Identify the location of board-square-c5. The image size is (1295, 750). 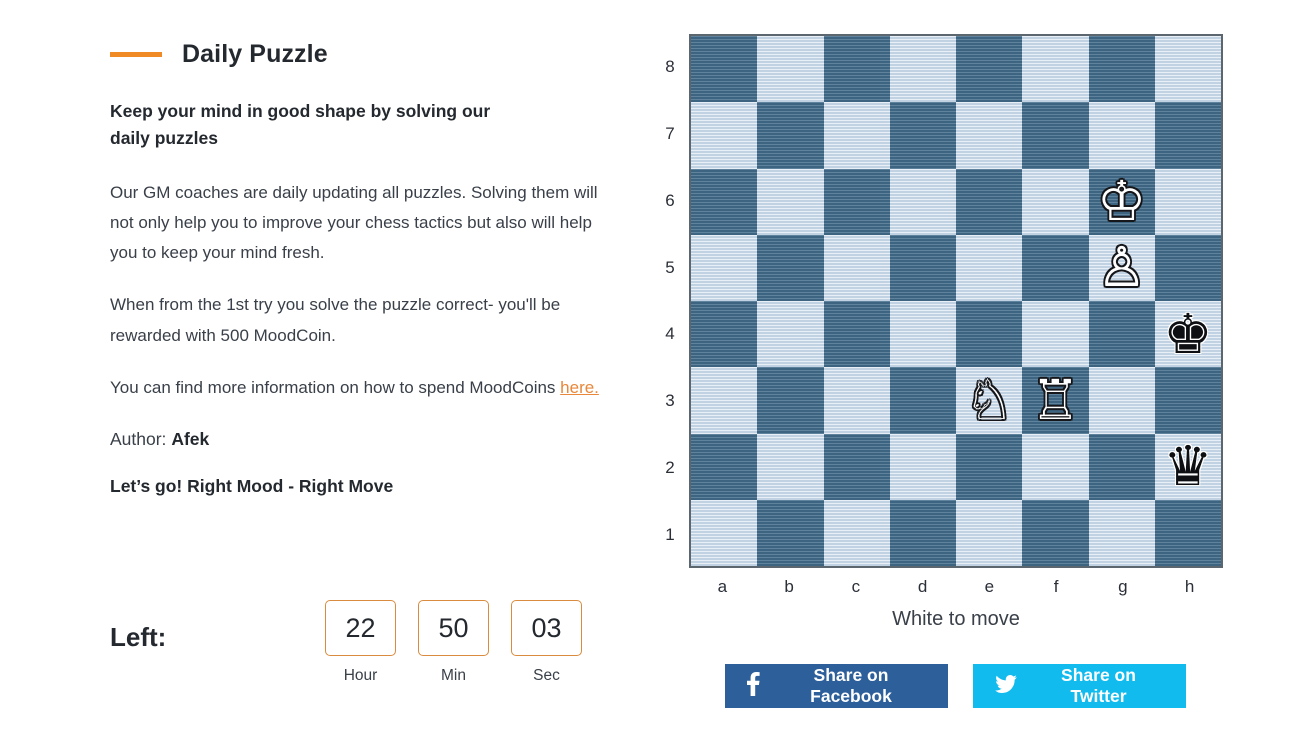
(856, 267).